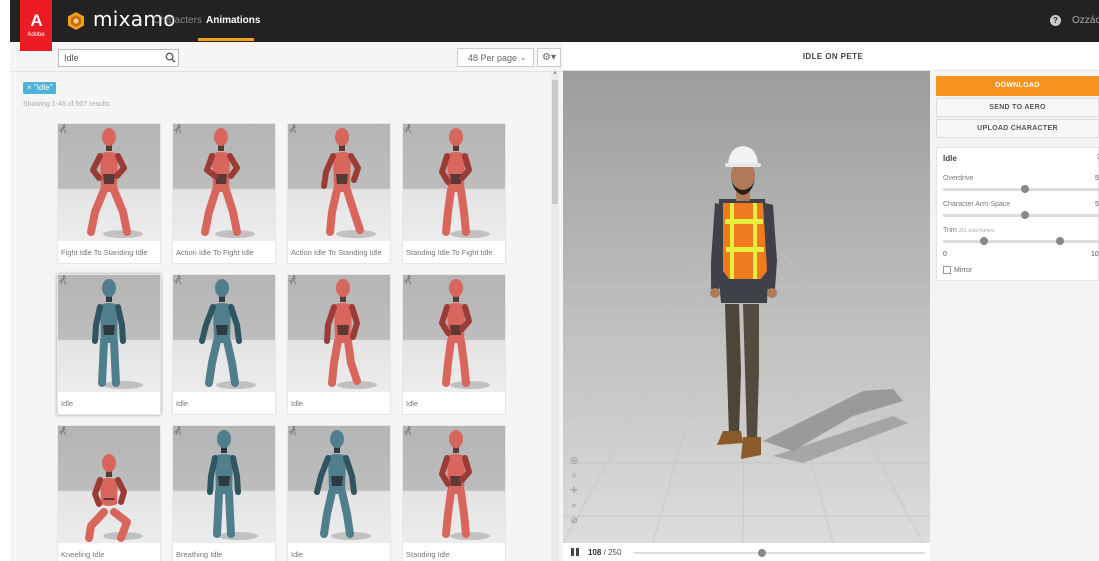 The width and height of the screenshot is (1099, 561). What do you see at coordinates (40, 88) in the screenshot?
I see `filter-tag-idle: × "Idle"` at bounding box center [40, 88].